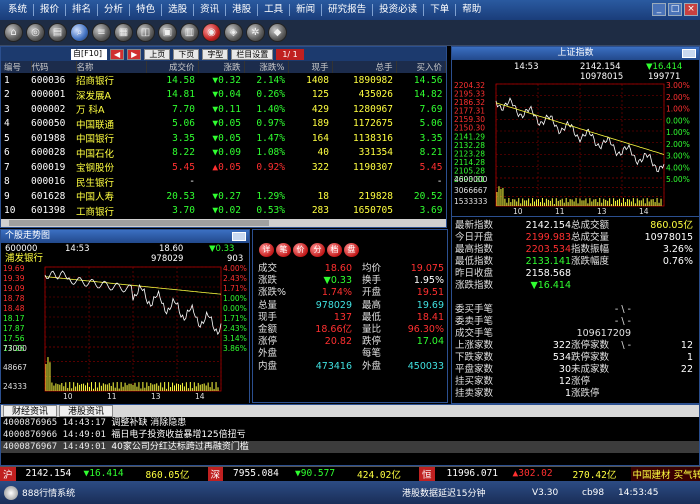 The height and width of the screenshot is (504, 700). I want to click on table-row: 8 000016 民生银行 - -, so click(223, 182).